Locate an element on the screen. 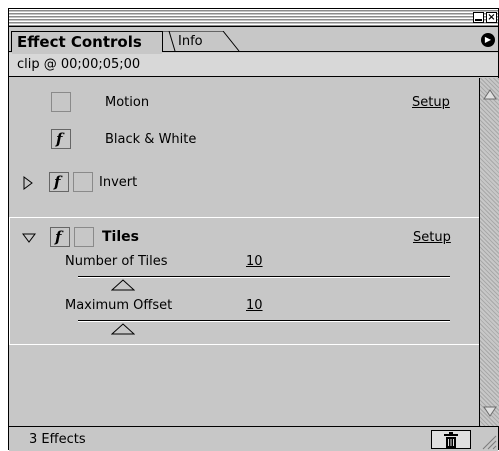 The width and height of the screenshot is (499, 451). clip-timecode: clip @ 00;00;05;00 is located at coordinates (253, 65).